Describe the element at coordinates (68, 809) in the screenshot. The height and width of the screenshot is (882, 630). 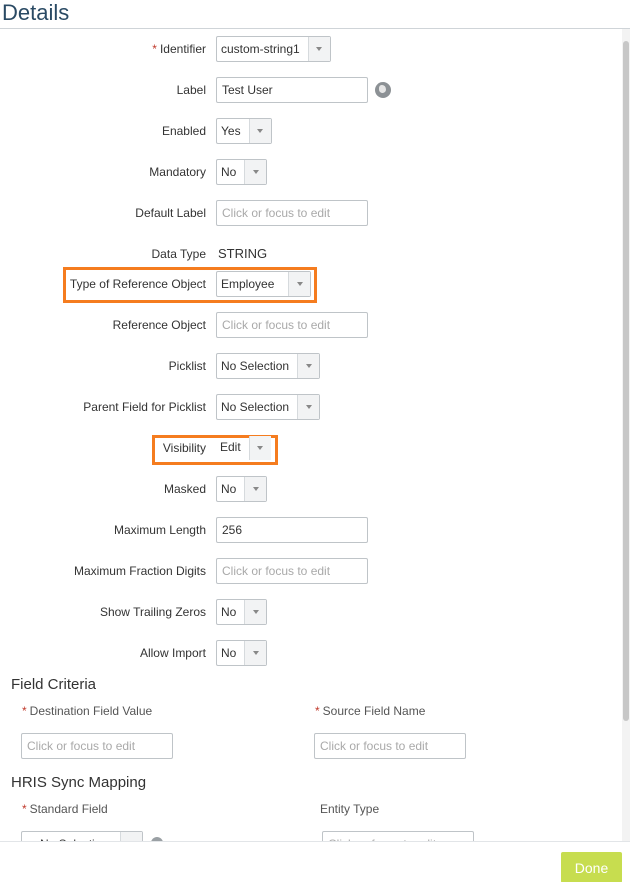
I see `standard-field-label: Standard Field` at that location.